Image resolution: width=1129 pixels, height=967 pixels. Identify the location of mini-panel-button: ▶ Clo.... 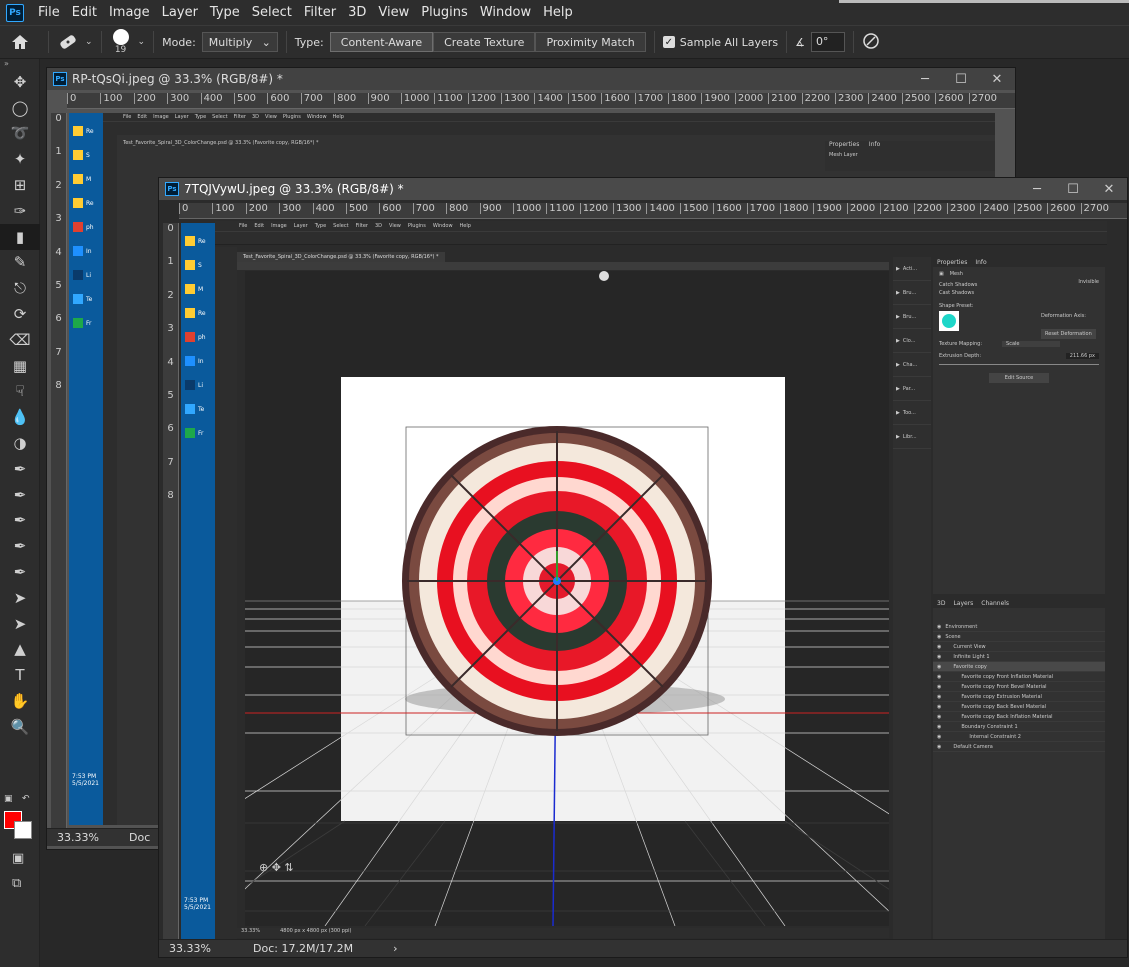
(912, 341).